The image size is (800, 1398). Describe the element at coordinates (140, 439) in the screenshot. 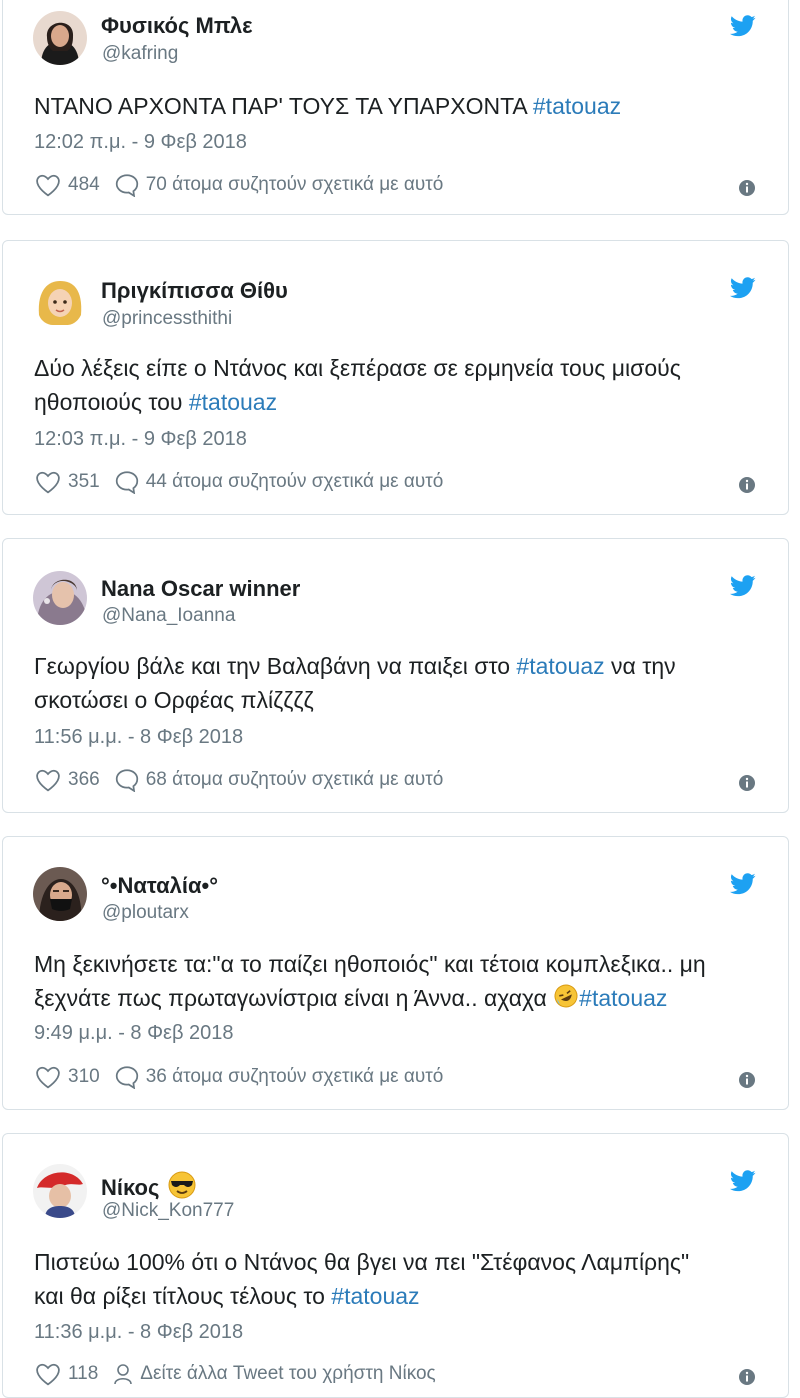

I see `timestamp: 12:03 π.μ. - 9 Φεβ 2018` at that location.